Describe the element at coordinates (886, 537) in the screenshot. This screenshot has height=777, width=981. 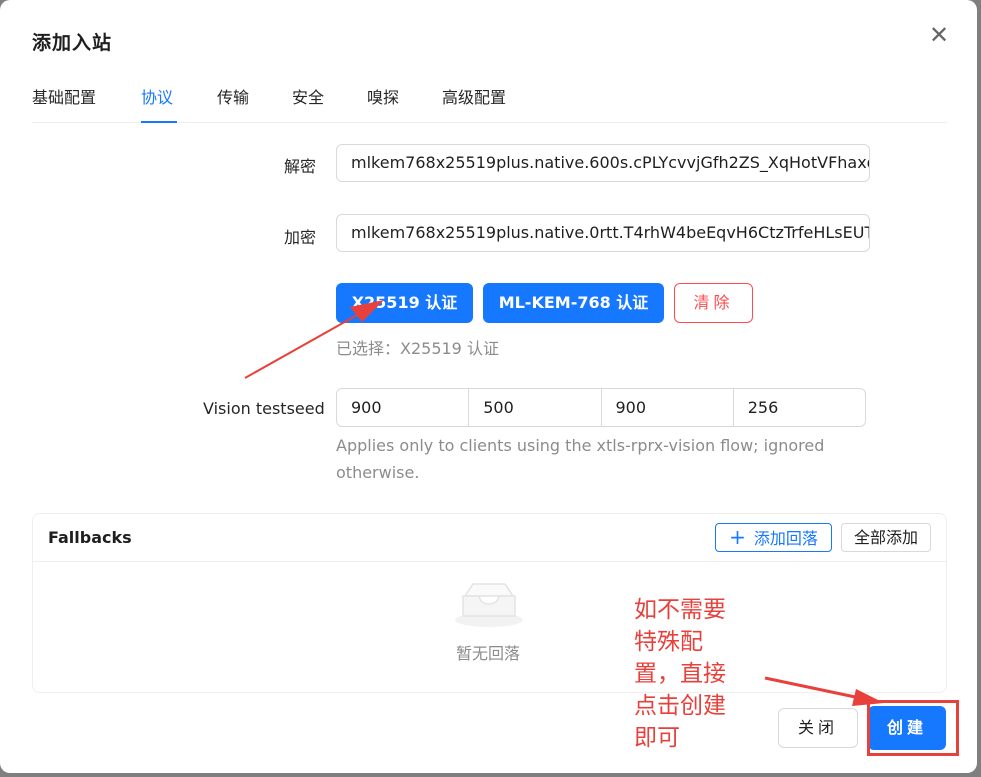
I see `add-all-button: 全部添加` at that location.